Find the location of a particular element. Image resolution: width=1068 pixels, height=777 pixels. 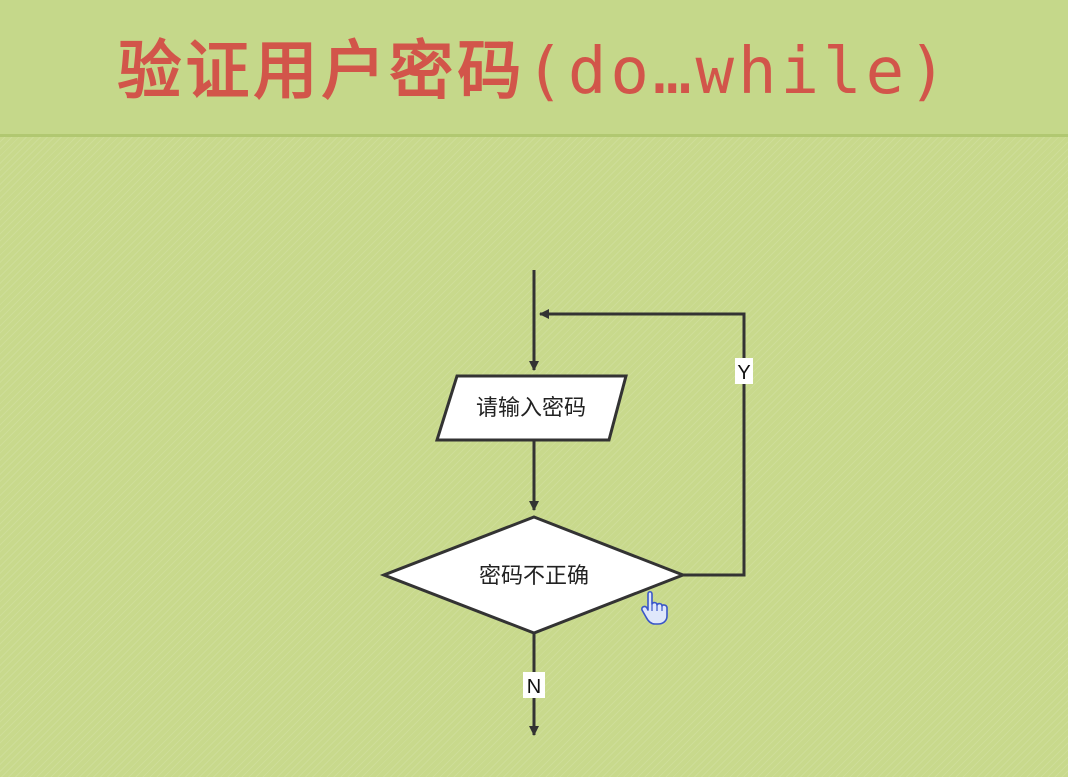

decision-label: 密码不正确 is located at coordinates (534, 576).